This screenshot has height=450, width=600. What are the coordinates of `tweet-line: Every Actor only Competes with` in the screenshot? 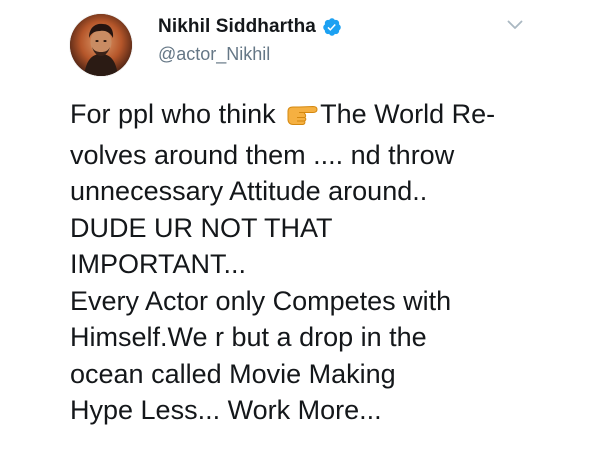 It's located at (261, 300).